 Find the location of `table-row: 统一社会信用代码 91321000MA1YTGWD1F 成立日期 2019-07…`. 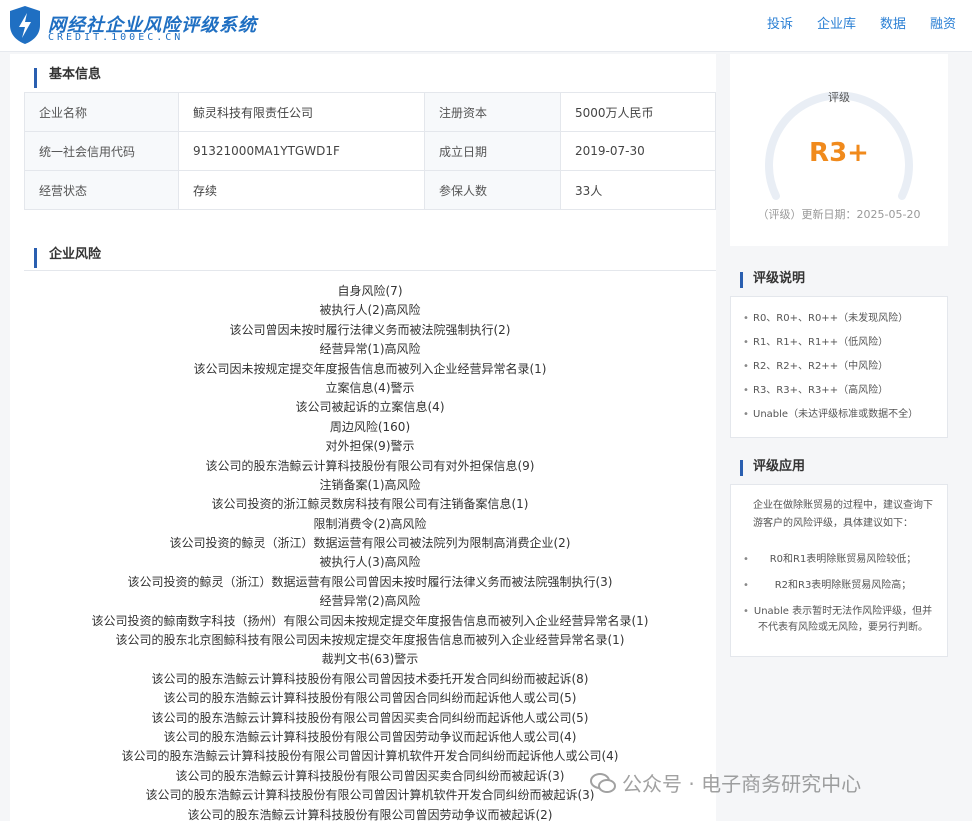

table-row: 统一社会信用代码 91321000MA1YTGWD1F 成立日期 2019-07… is located at coordinates (370, 151).